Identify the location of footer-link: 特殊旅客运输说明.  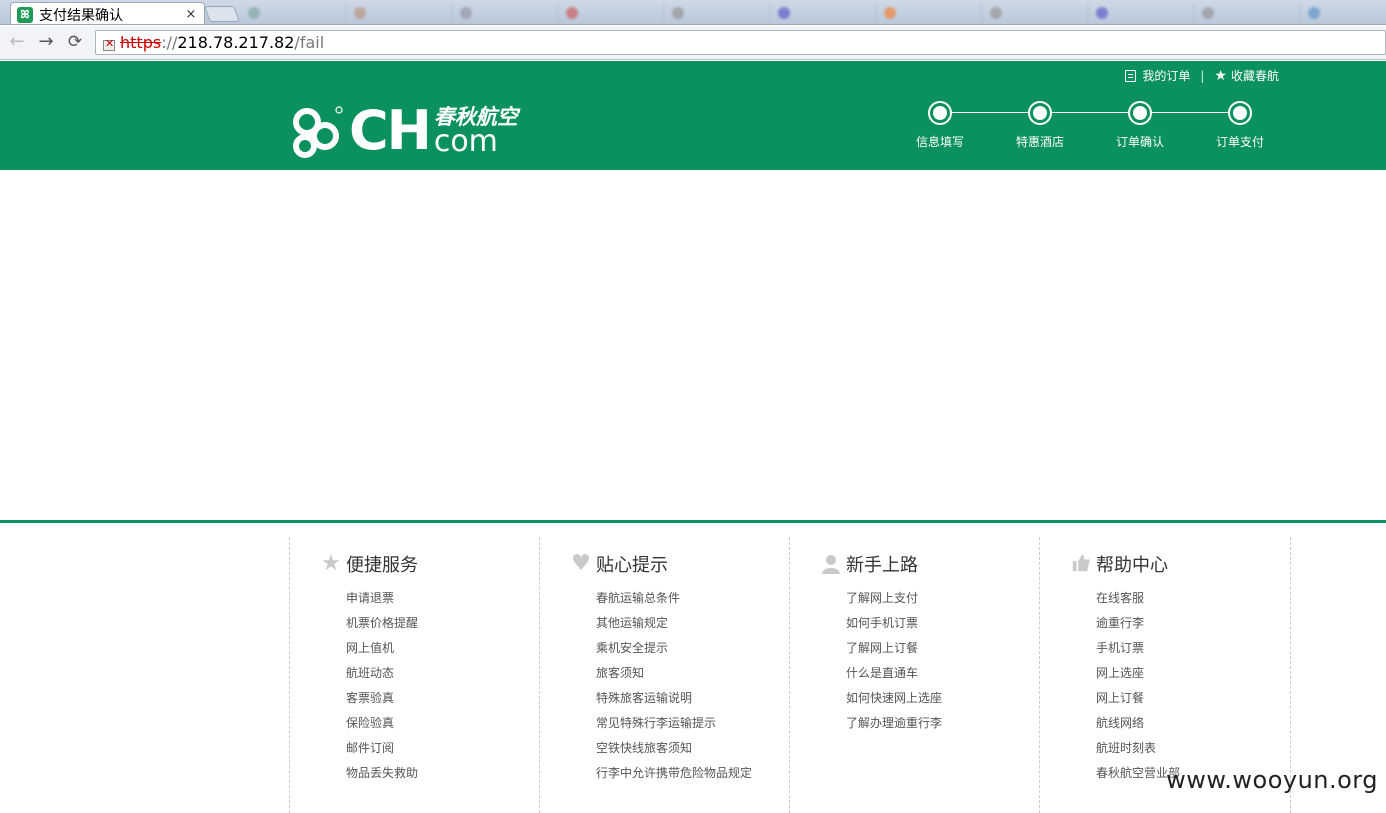
(692, 698).